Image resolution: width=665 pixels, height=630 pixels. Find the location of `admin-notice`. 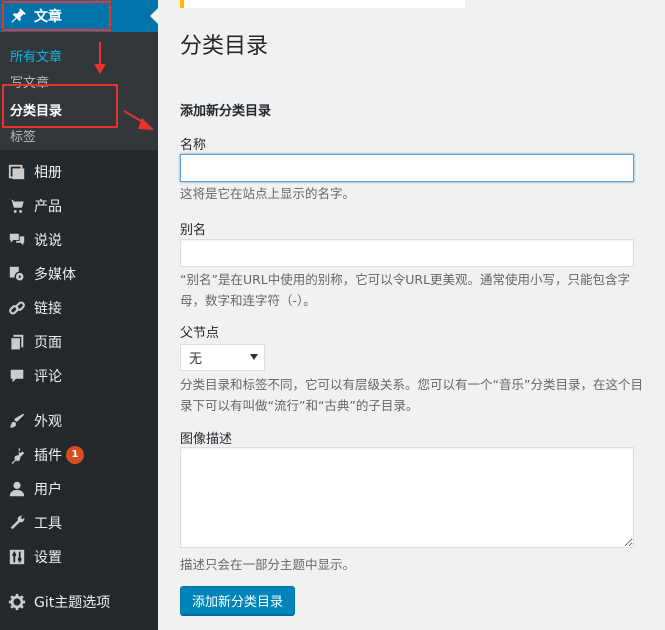

admin-notice is located at coordinates (322, 4).